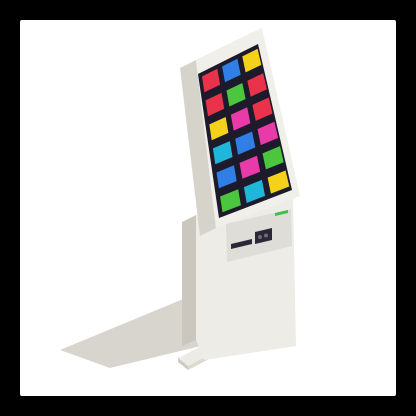 Image resolution: width=416 pixels, height=416 pixels. I want to click on reader-button-icon, so click(260, 237).